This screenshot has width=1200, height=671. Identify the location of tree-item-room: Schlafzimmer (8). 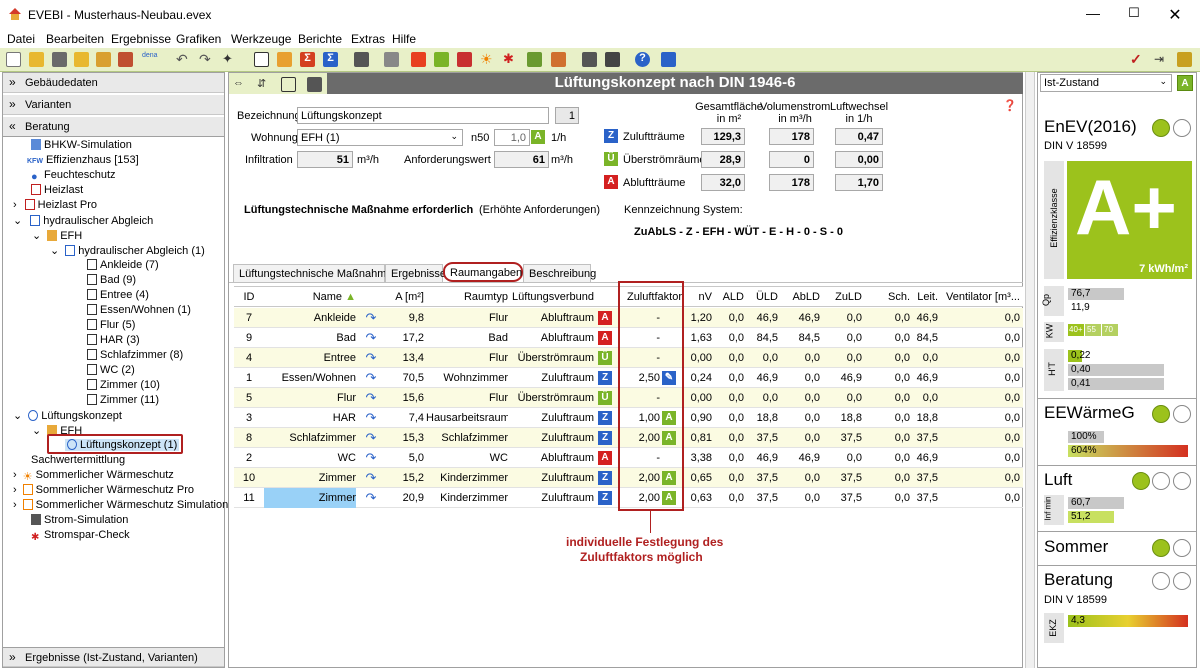
(135, 355).